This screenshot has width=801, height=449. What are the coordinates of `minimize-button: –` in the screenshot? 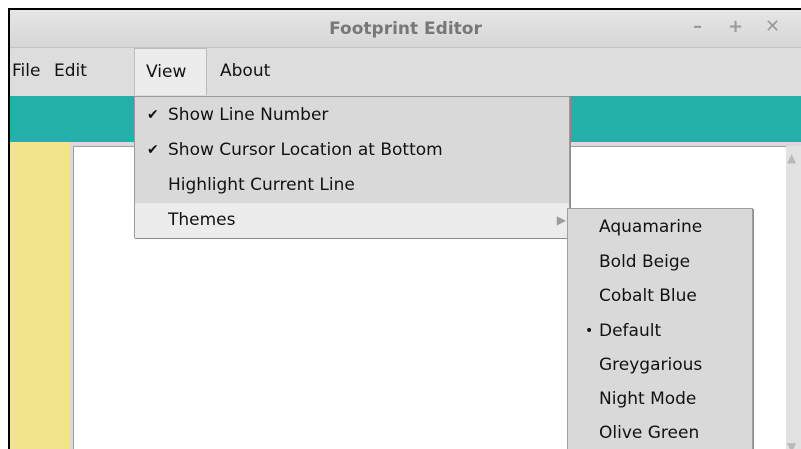 It's located at (697, 26).